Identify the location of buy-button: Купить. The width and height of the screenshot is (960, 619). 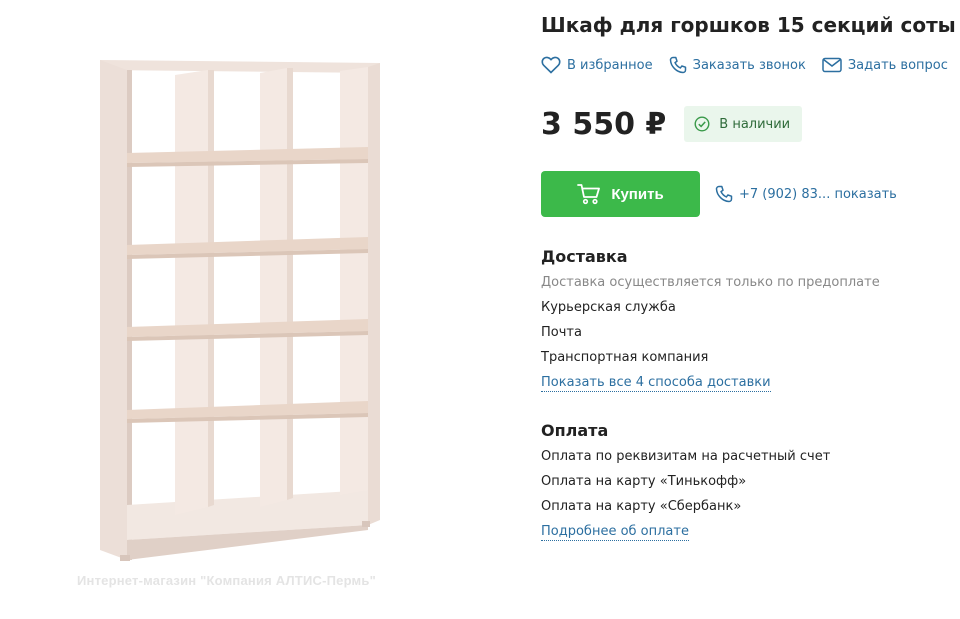
(620, 194).